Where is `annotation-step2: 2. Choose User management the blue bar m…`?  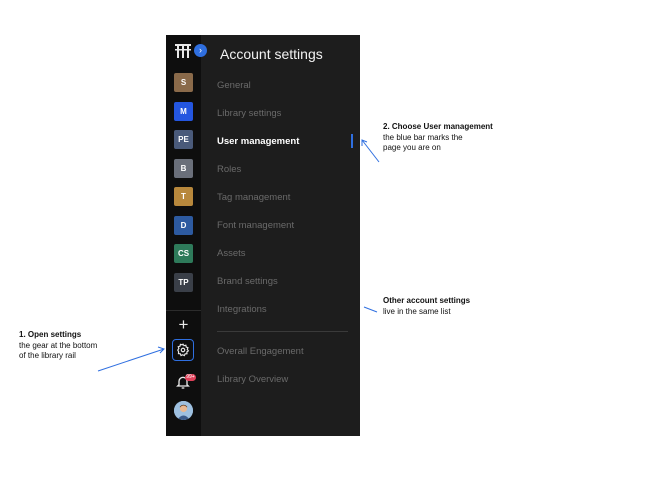
annotation-step2: 2. Choose User management the blue bar m… is located at coordinates (438, 138).